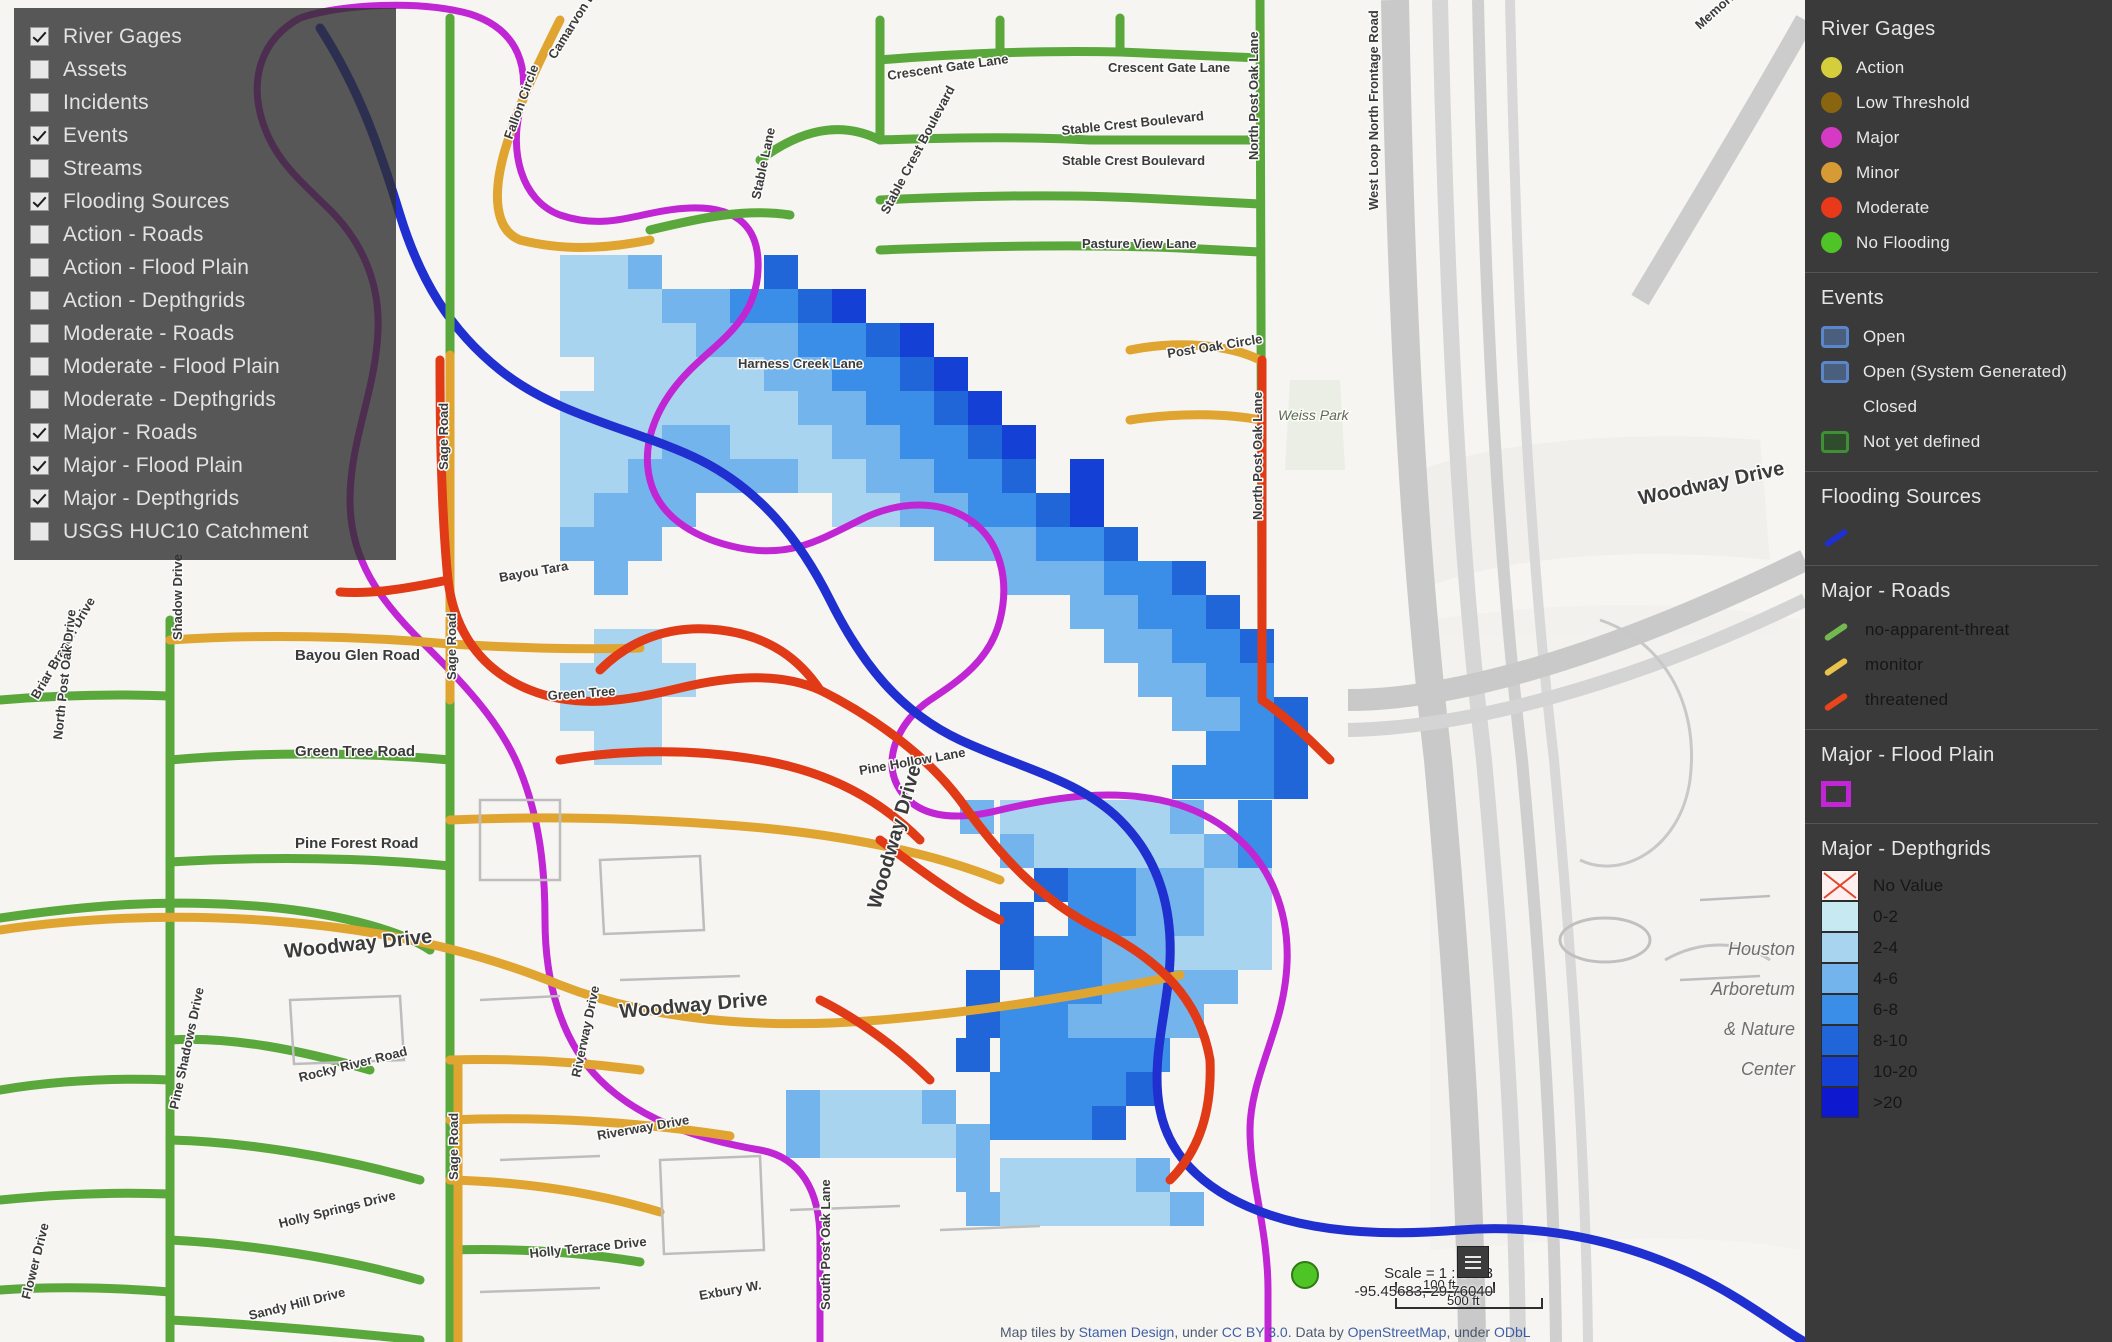 Image resolution: width=2112 pixels, height=1342 pixels. Describe the element at coordinates (1852, 298) in the screenshot. I see `legend-title-events: Events` at that location.